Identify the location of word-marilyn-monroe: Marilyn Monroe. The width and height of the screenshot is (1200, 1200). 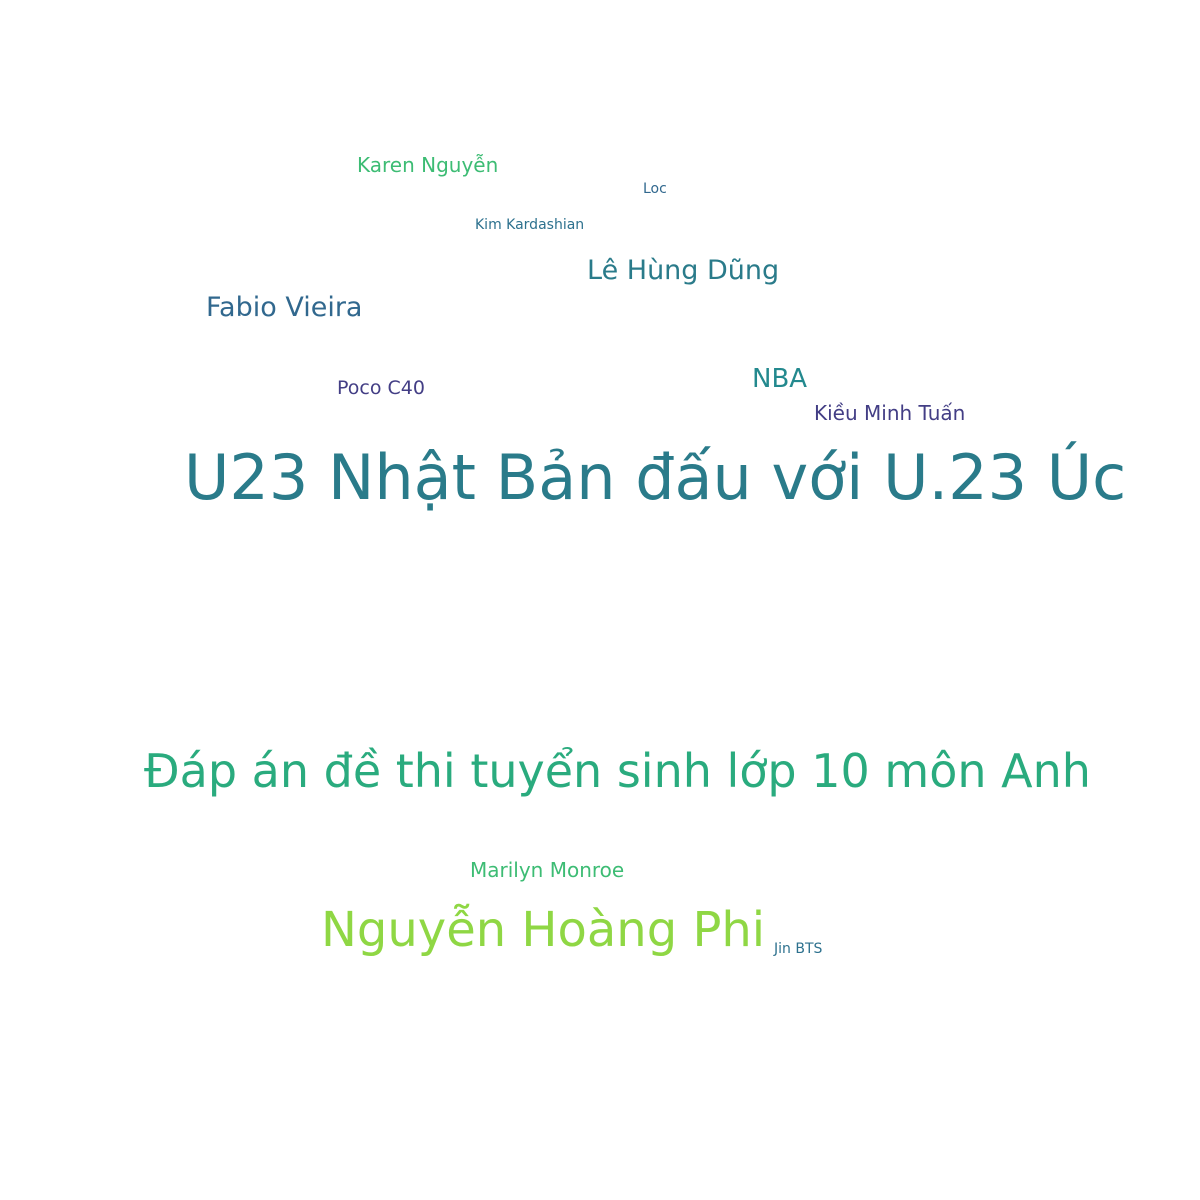
(547, 870).